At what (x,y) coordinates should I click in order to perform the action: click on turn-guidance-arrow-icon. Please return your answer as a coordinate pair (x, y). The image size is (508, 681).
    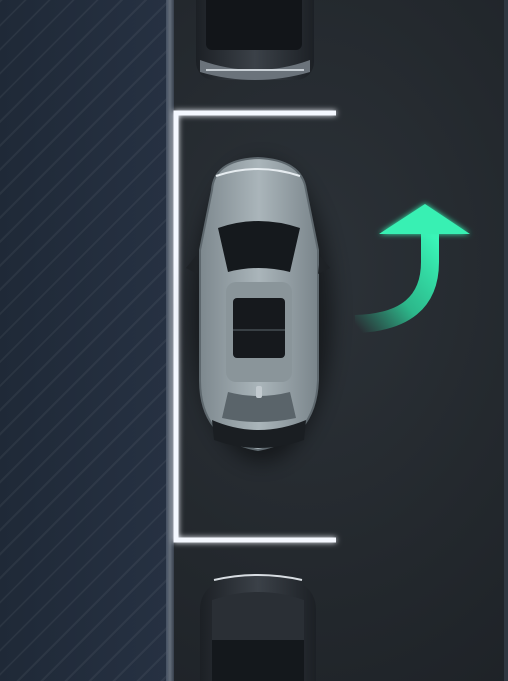
    Looking at the image, I should click on (412, 268).